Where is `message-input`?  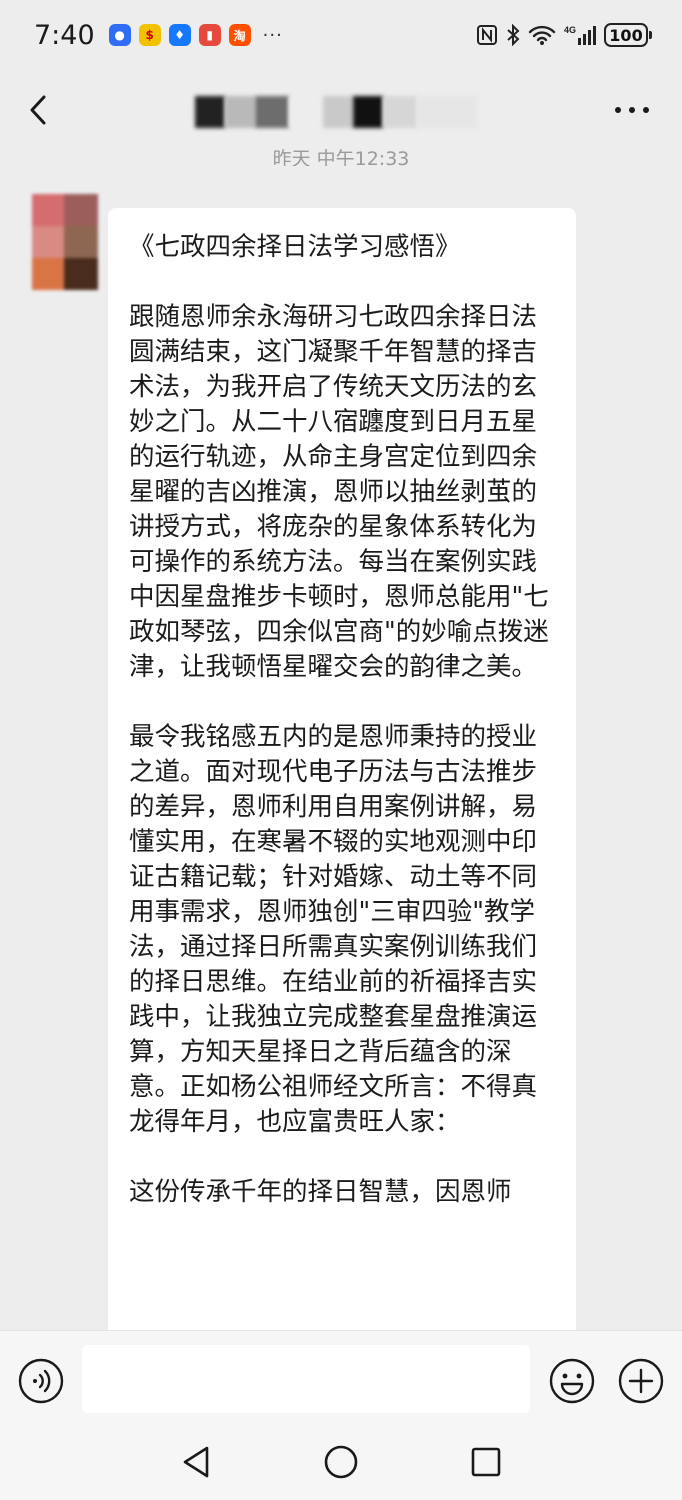
message-input is located at coordinates (306, 1379).